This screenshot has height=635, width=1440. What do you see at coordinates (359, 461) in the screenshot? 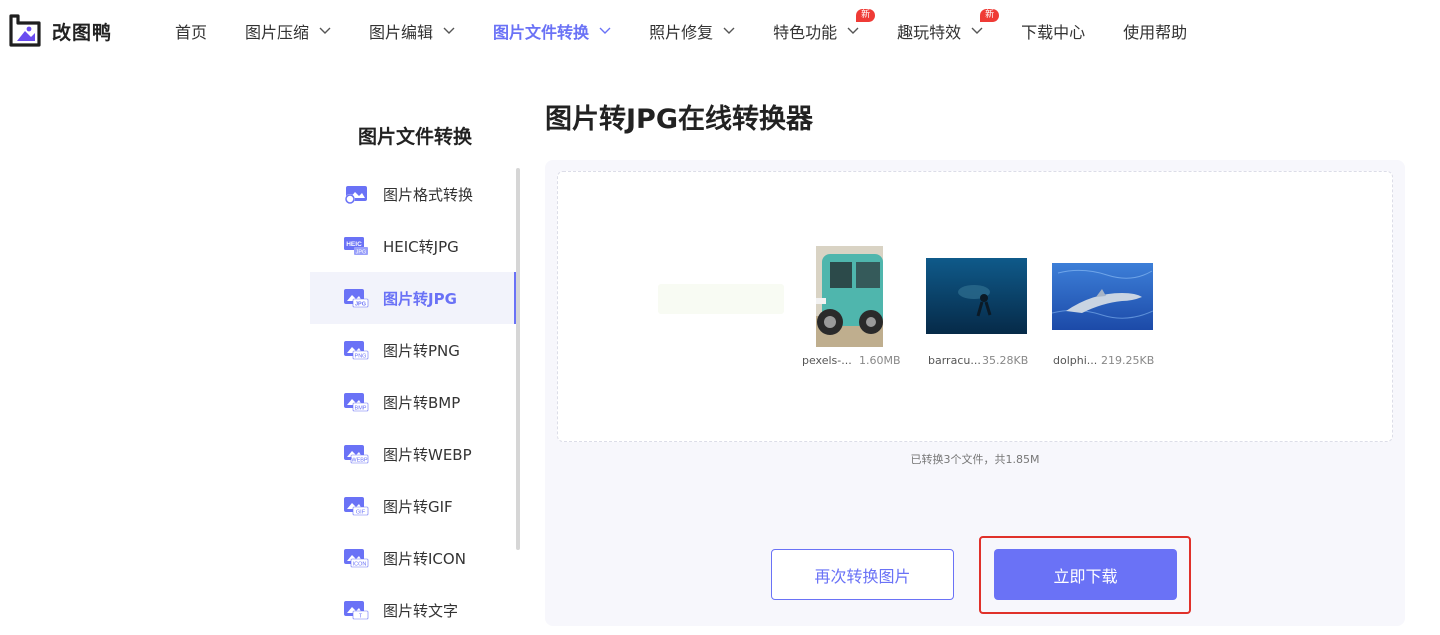
I see `svg-text: WEBP` at bounding box center [359, 461].